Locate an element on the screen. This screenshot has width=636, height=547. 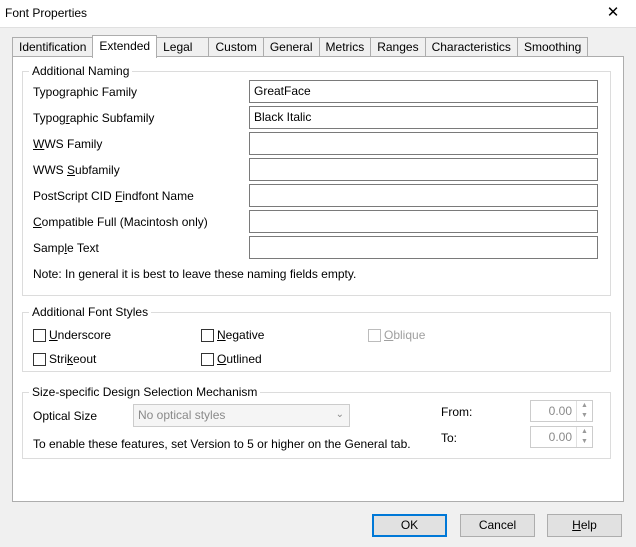
close-icon: ✕ is located at coordinates (613, 12).